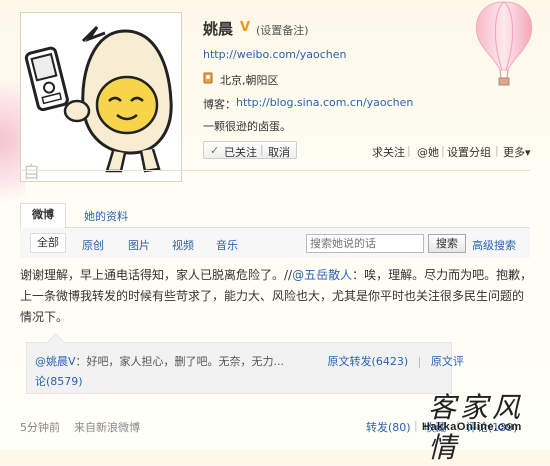 The image size is (550, 466). I want to click on profile-avatar: 自戀中, so click(100, 116).